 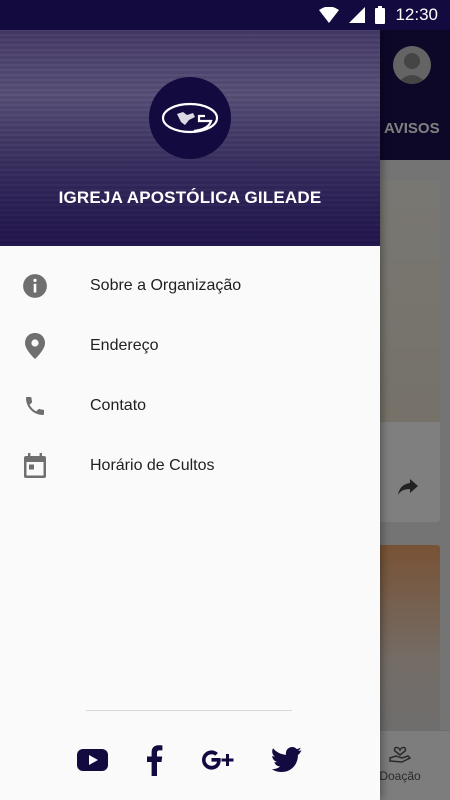 I want to click on menu-item-about: Sobre a Organização, so click(x=190, y=286).